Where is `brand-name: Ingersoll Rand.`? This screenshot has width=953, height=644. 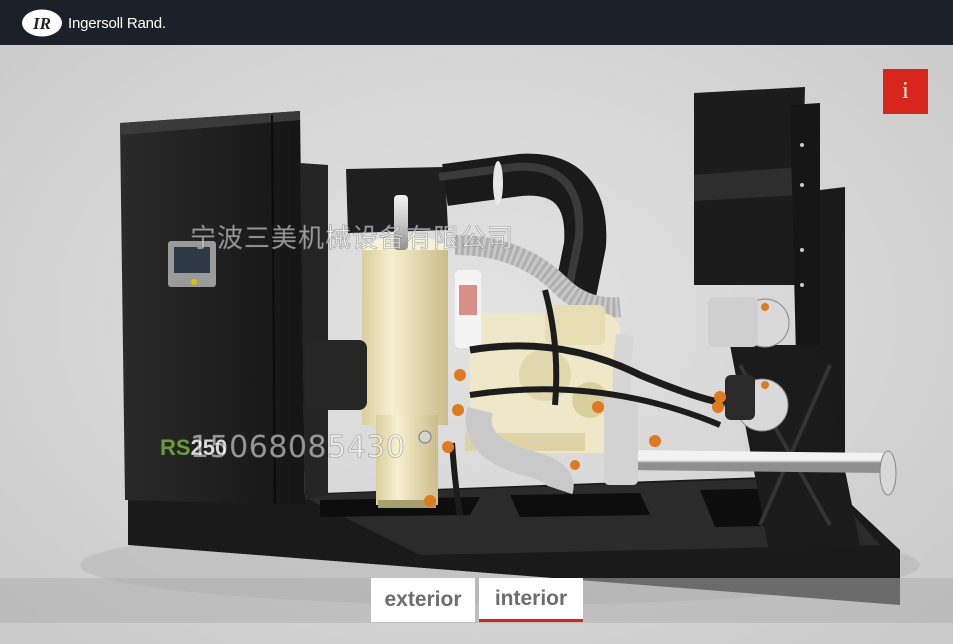 brand-name: Ingersoll Rand. is located at coordinates (117, 23).